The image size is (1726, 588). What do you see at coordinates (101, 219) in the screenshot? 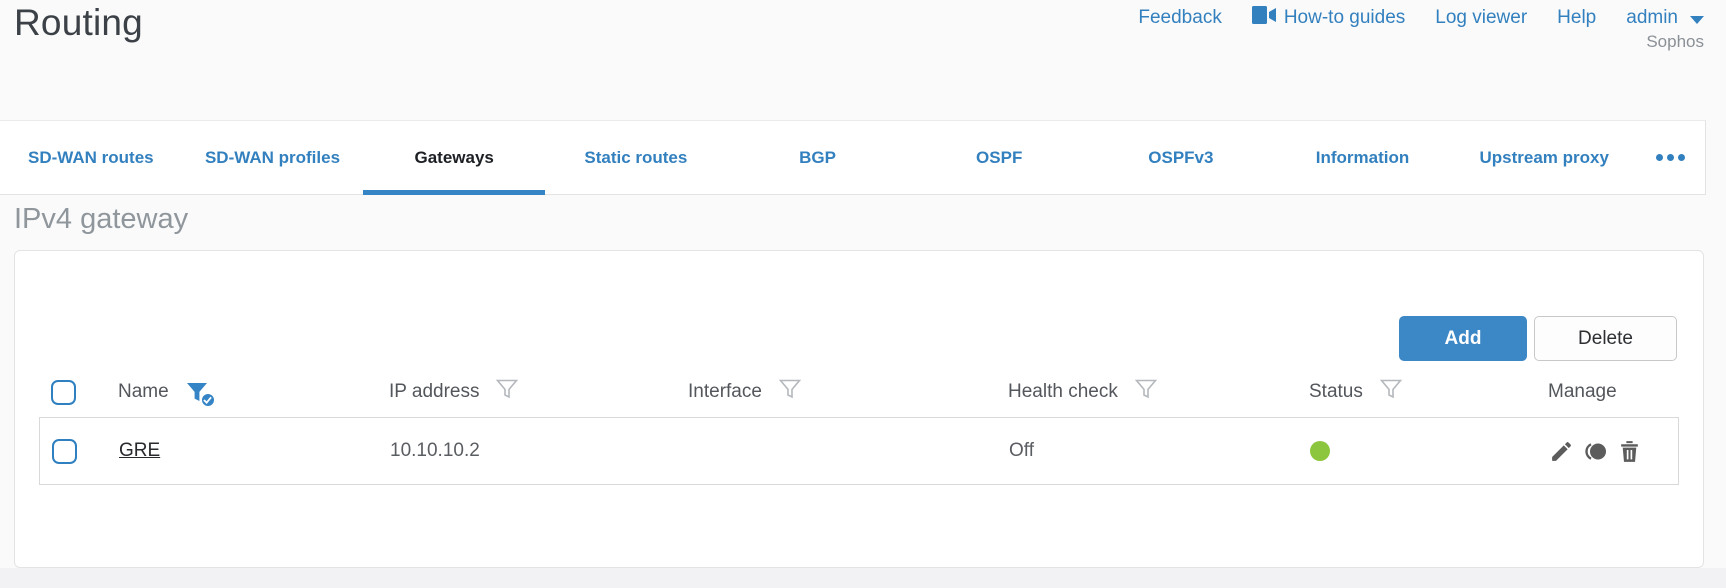
I see `section-heading: IPv4 gateway` at bounding box center [101, 219].